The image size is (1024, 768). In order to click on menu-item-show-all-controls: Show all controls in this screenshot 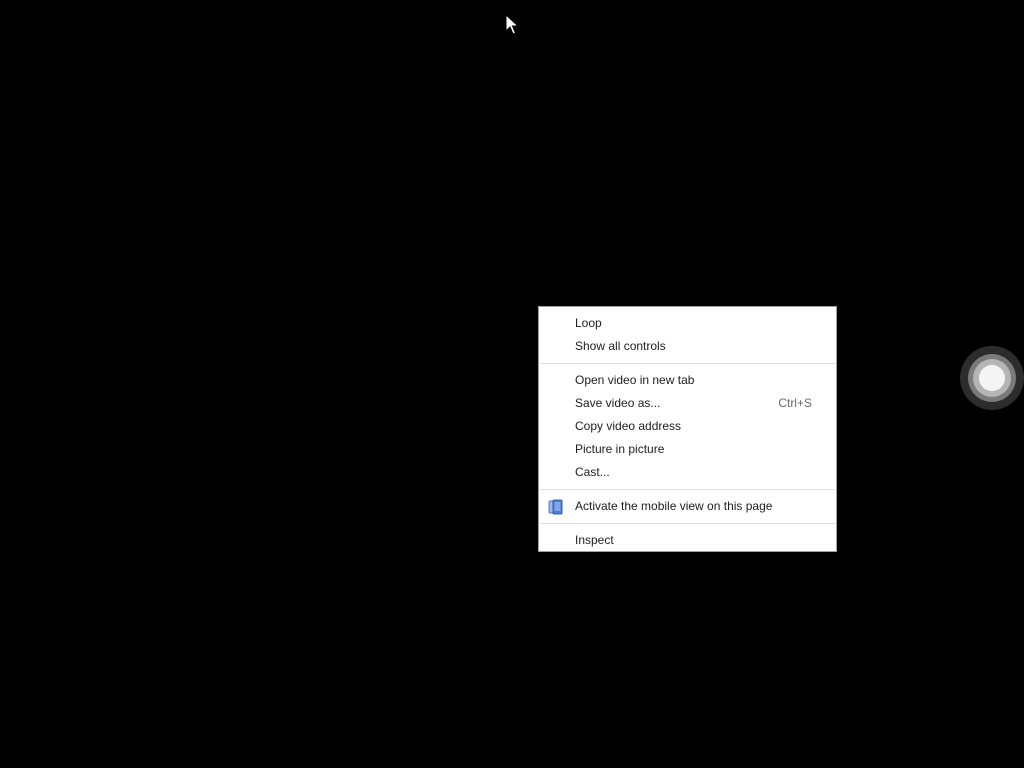, I will do `click(687, 346)`.